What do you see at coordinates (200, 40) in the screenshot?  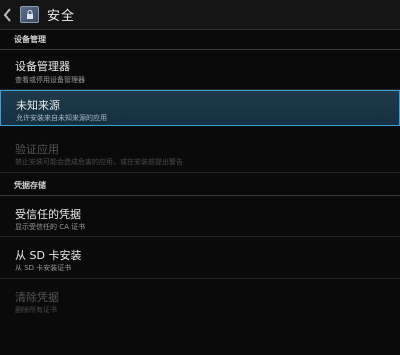 I see `section-header-device: 设备管理` at bounding box center [200, 40].